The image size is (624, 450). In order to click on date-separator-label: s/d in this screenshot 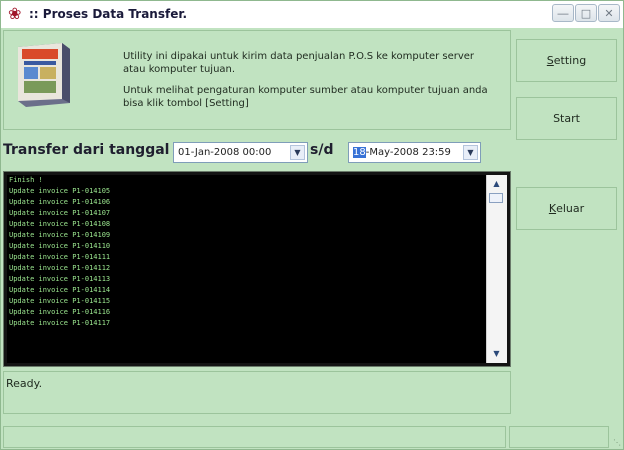, I will do `click(322, 150)`.